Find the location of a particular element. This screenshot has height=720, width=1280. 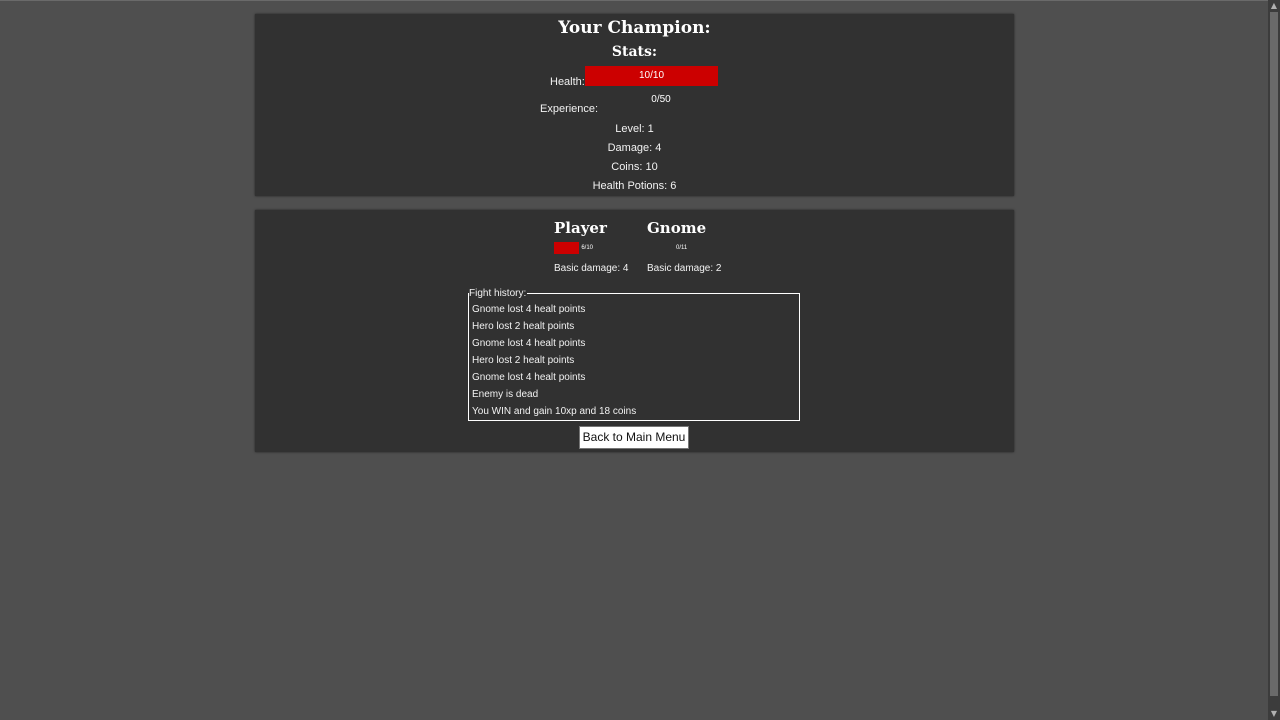

health-value: 10/10 is located at coordinates (651, 75).